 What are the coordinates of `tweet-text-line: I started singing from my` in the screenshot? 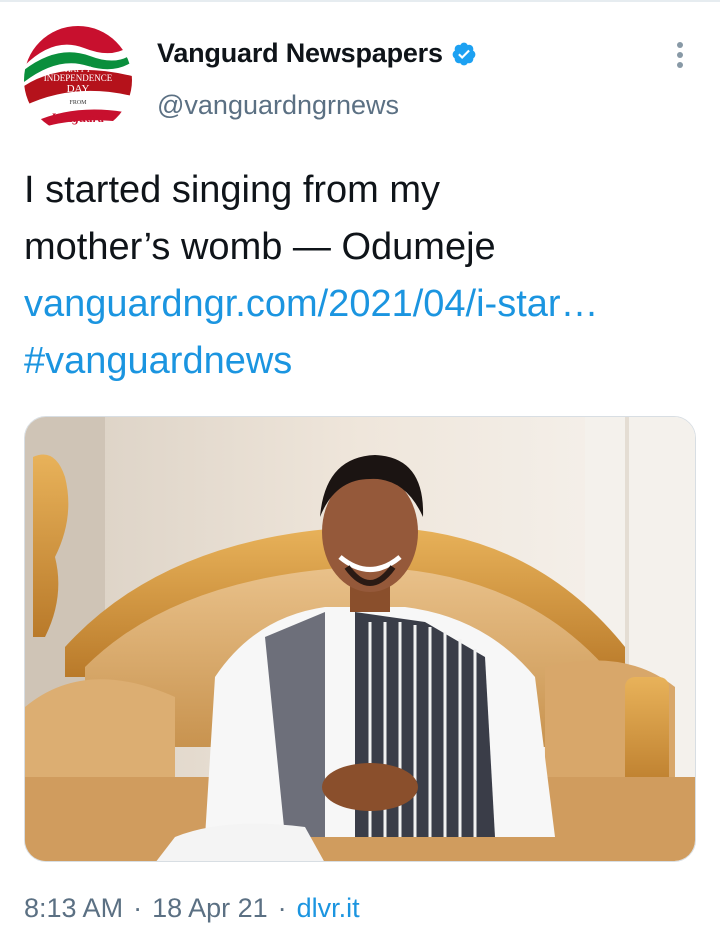 It's located at (232, 190).